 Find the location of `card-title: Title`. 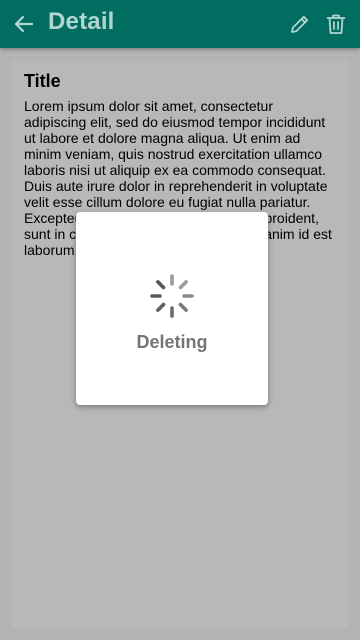

card-title: Title is located at coordinates (42, 81).